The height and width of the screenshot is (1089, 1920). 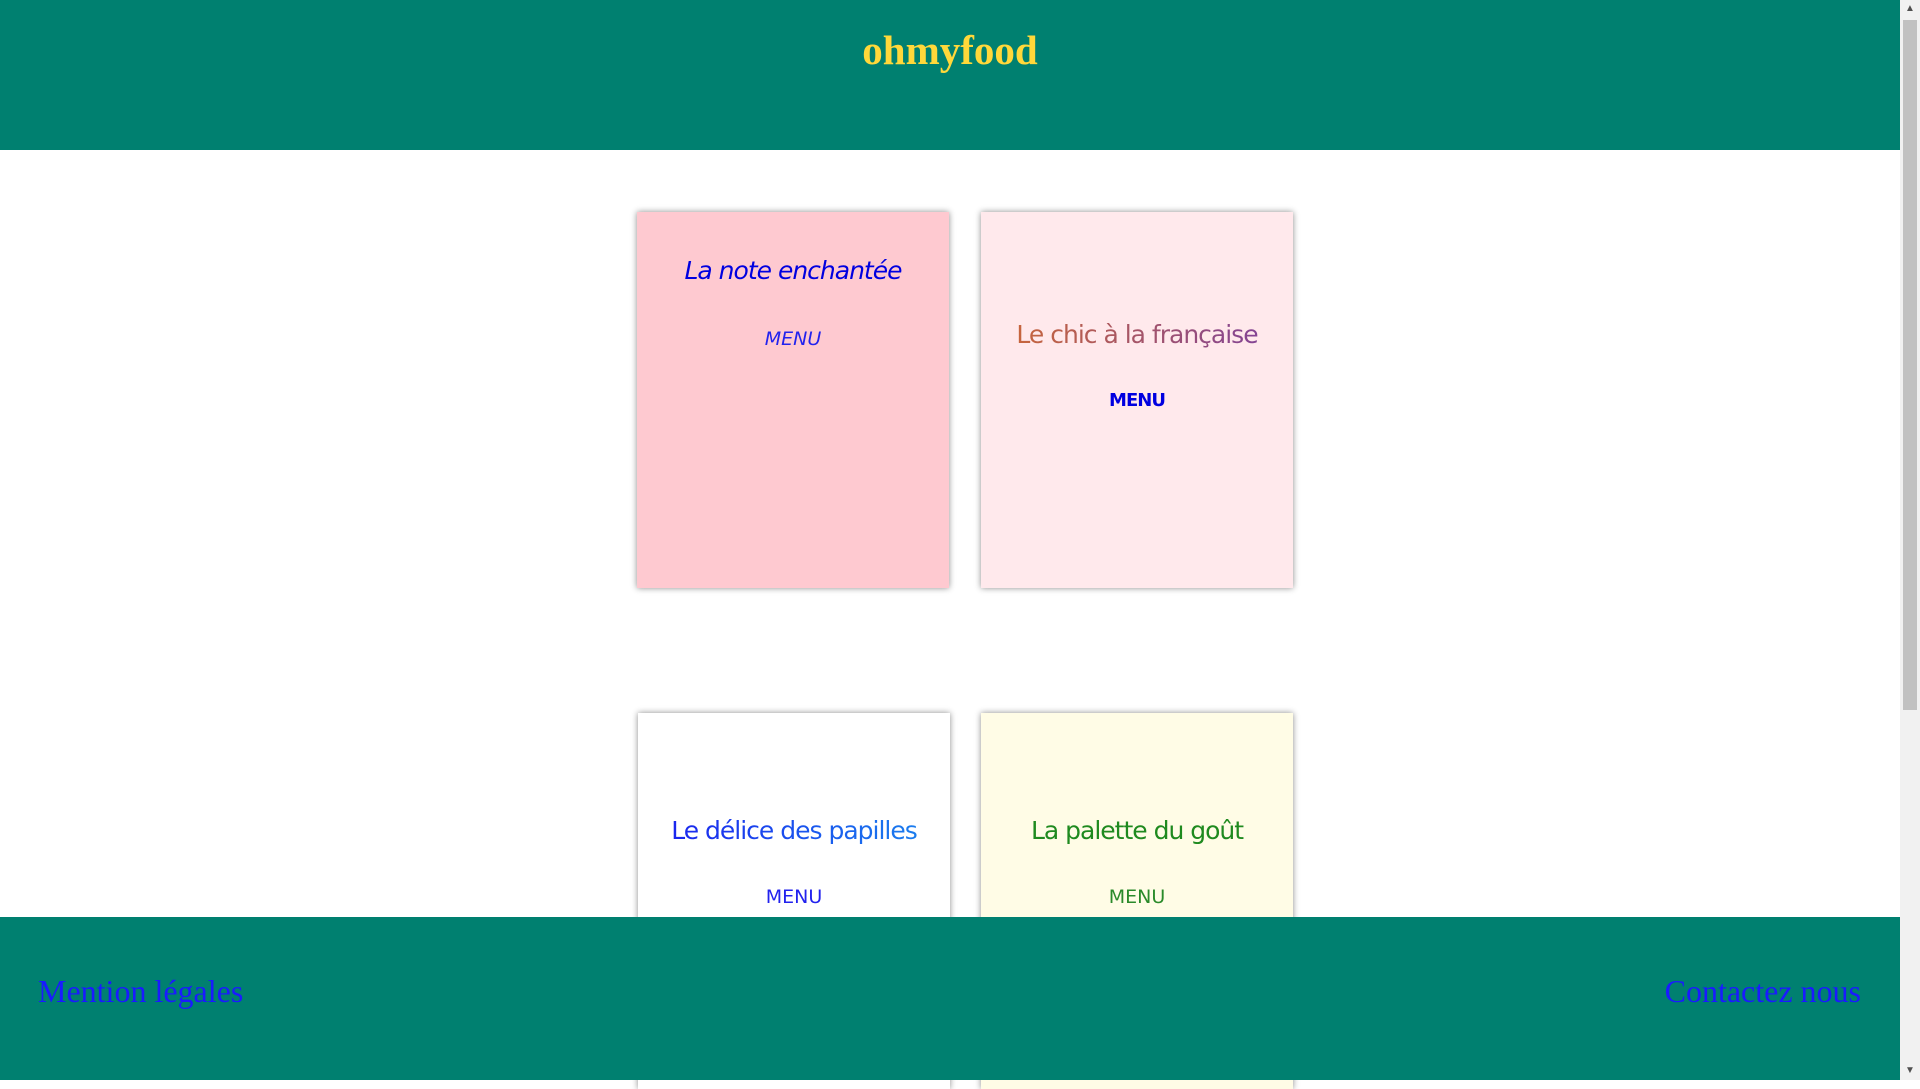 I want to click on legal-mentions-link: Mention légales, so click(x=140, y=991).